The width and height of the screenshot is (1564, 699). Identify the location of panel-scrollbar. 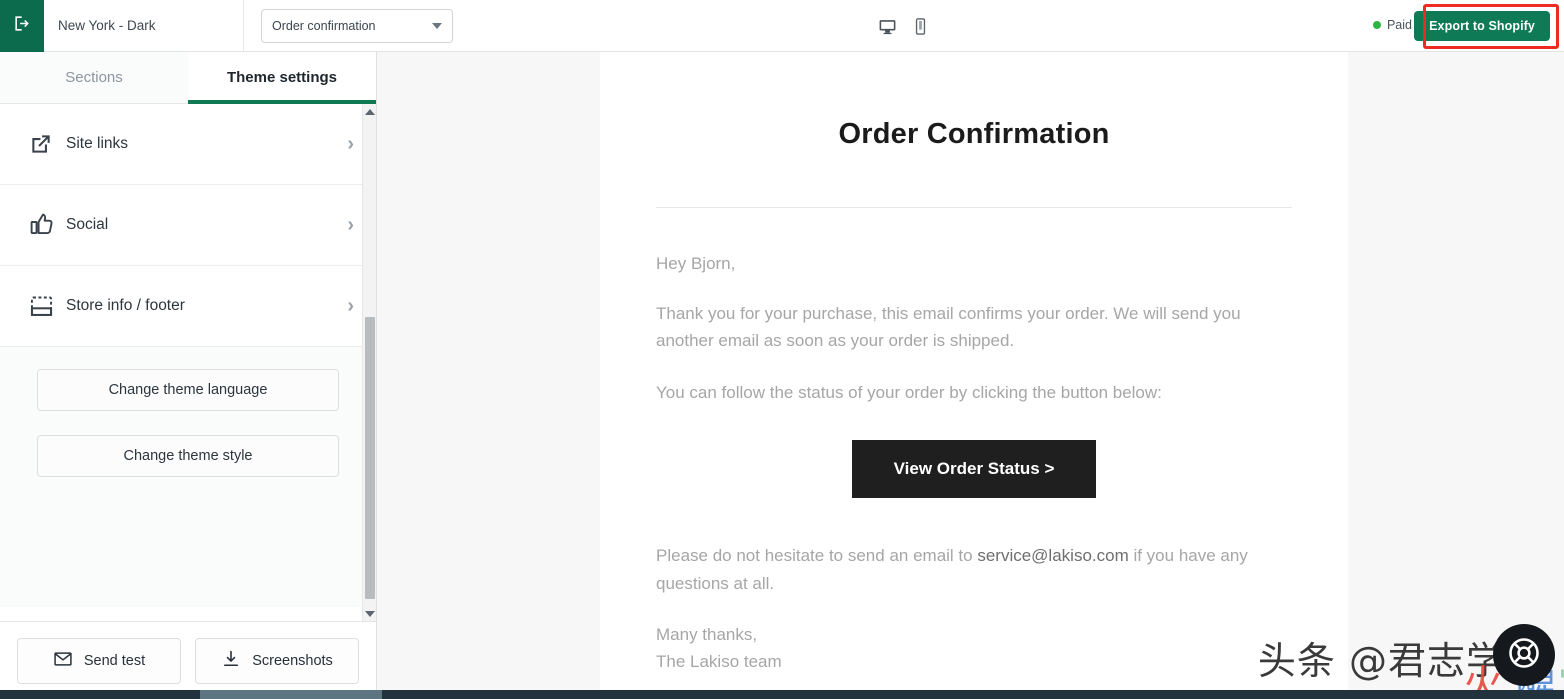
(369, 362).